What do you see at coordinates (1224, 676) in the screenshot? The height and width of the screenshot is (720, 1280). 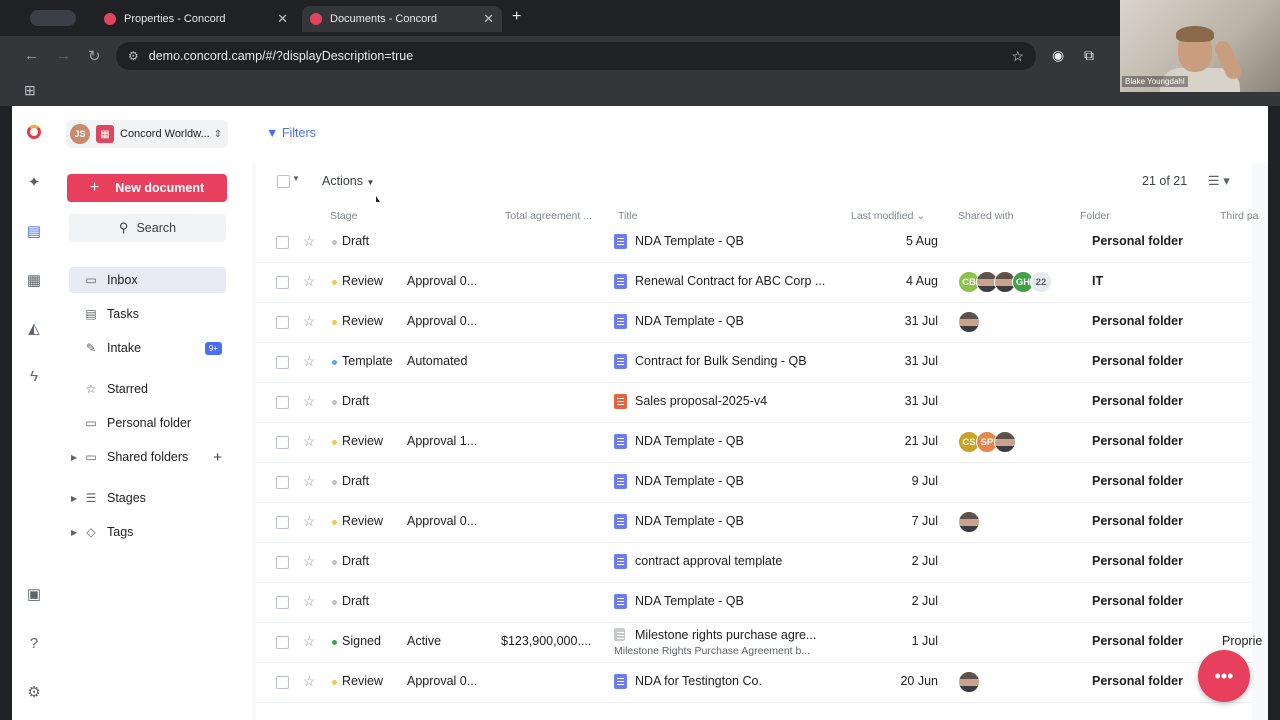 I see `chat-support-button: •••` at bounding box center [1224, 676].